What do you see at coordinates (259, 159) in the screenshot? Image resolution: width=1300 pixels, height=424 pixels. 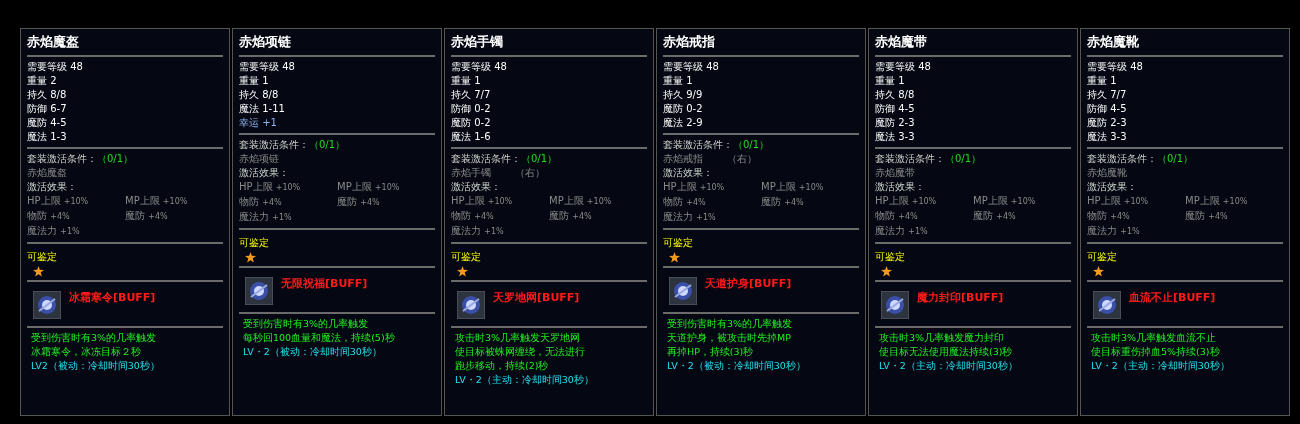 I see `set-piece: 赤焰项链` at bounding box center [259, 159].